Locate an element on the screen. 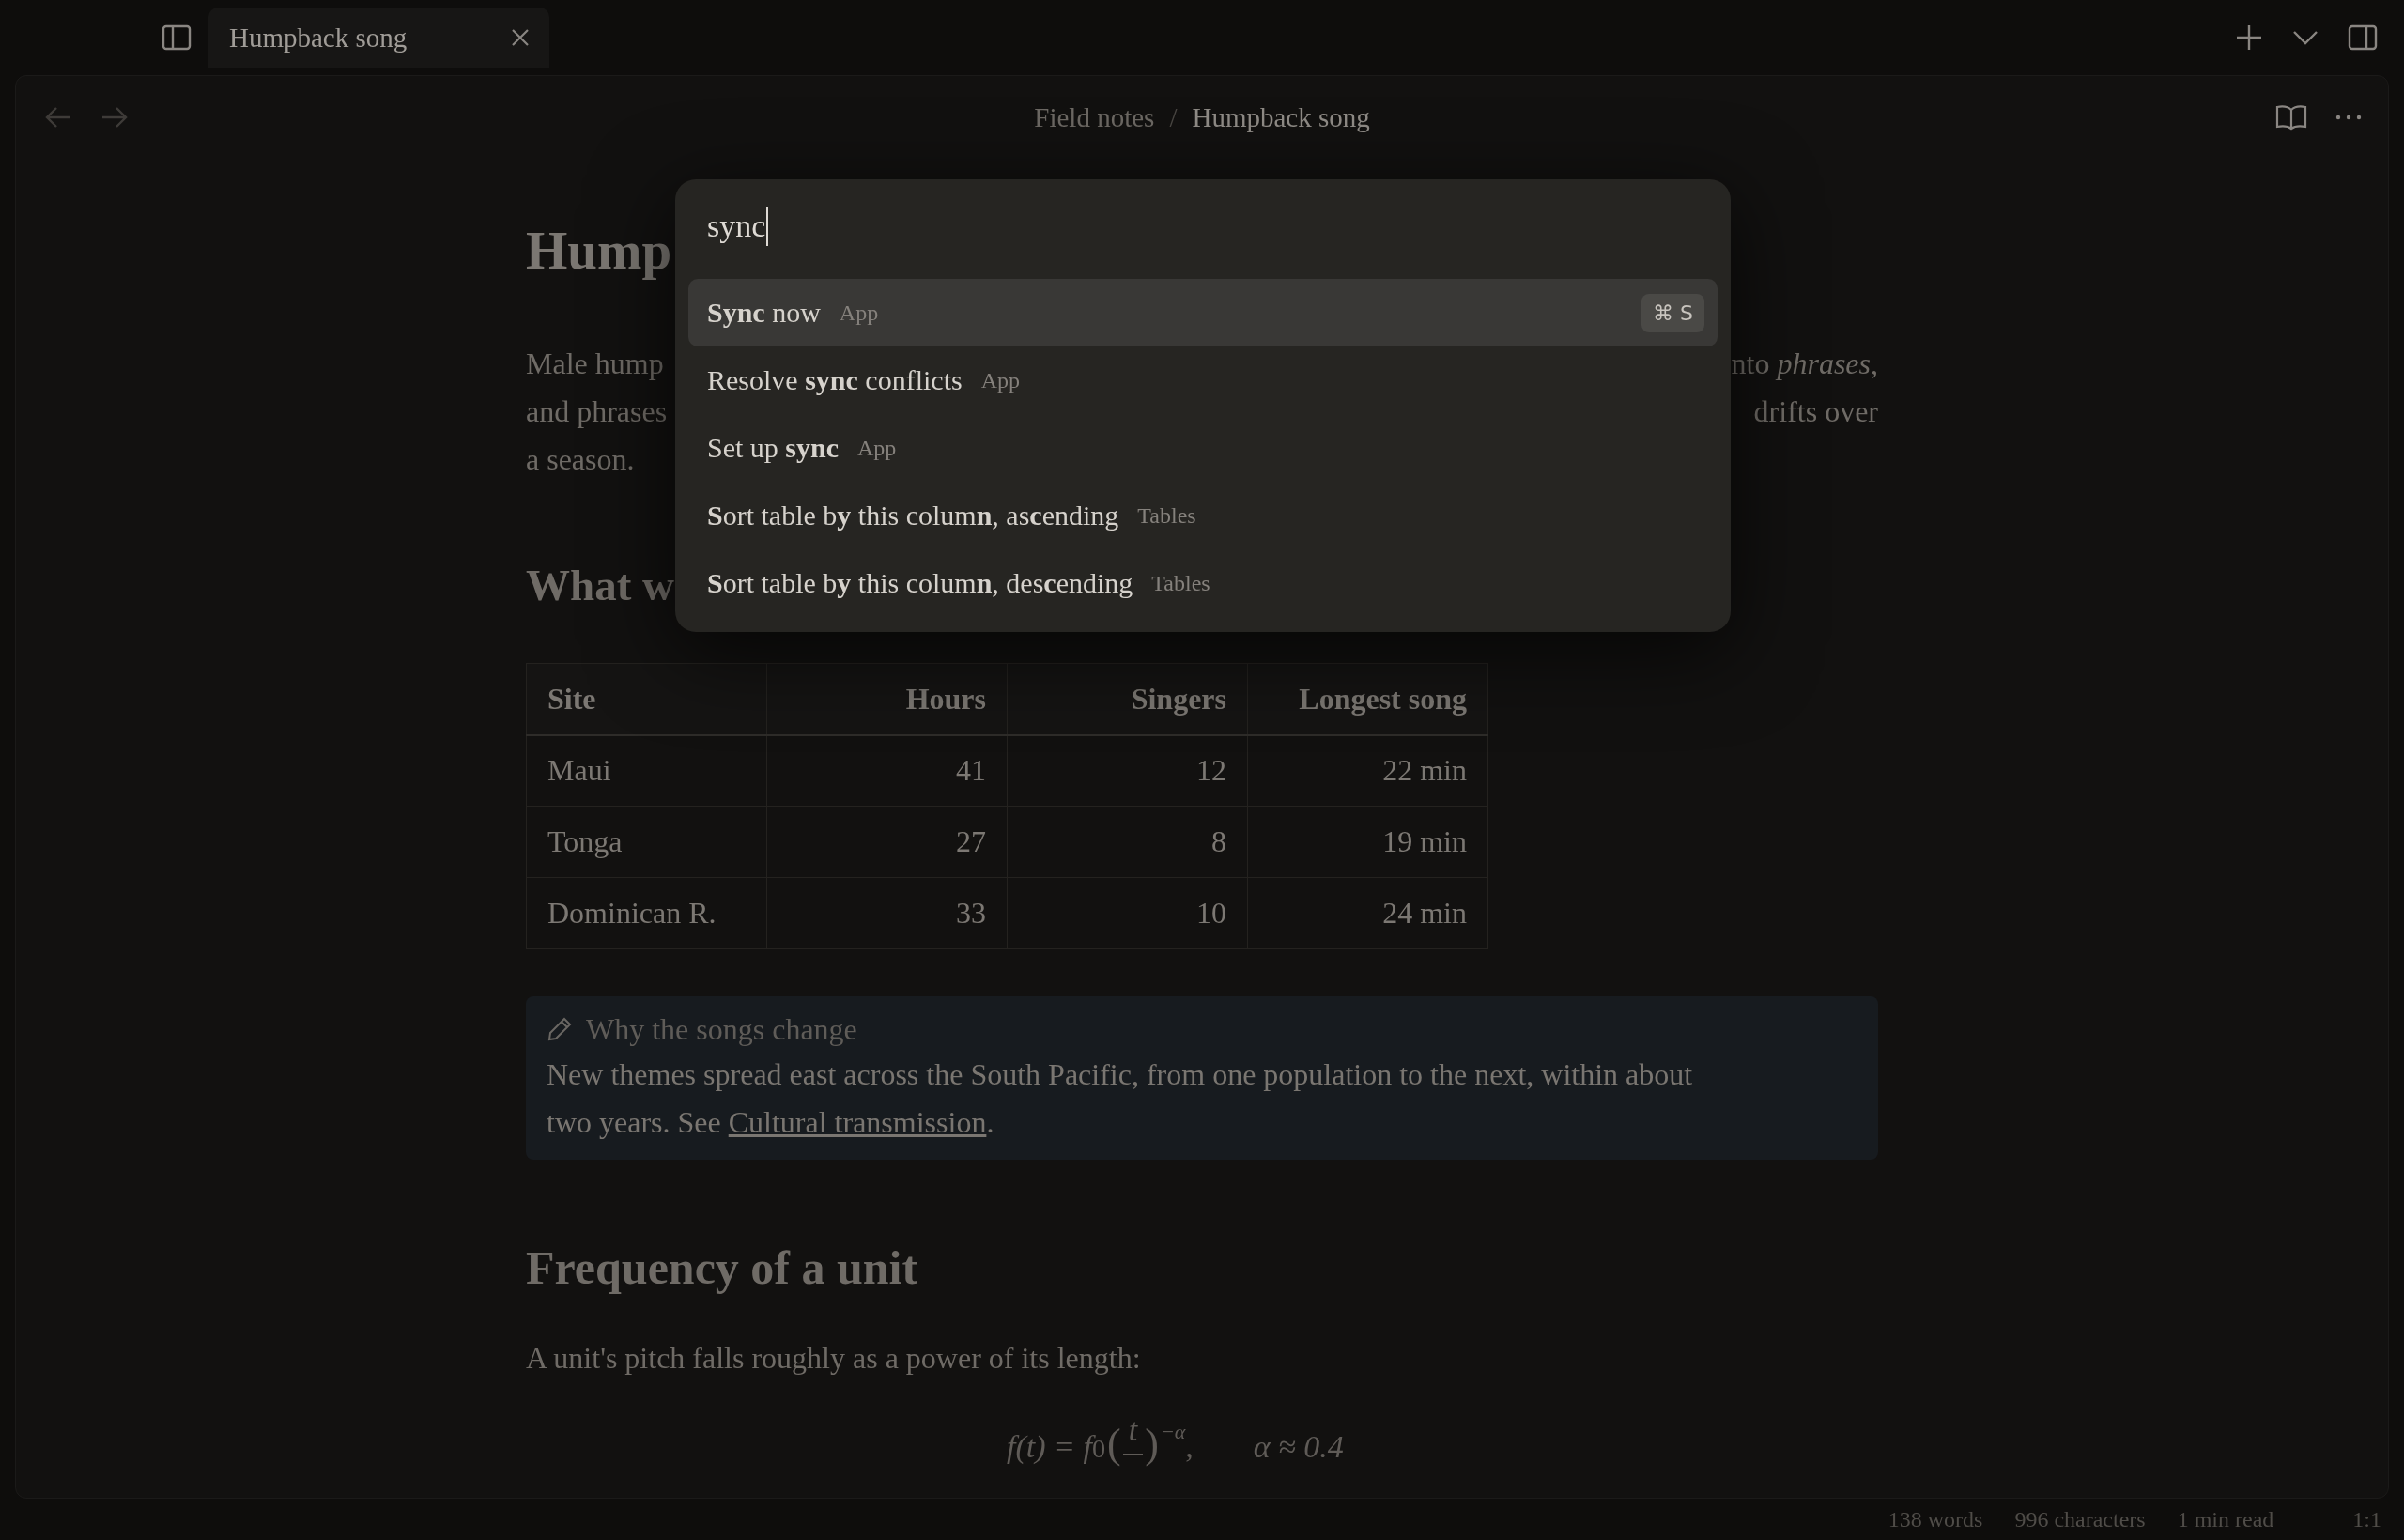 This screenshot has height=1540, width=2404. callout-text: New themes spread east across the South Pacific, from one population to the next, within about two years. See Cultural transmission. is located at coordinates (1120, 1098).